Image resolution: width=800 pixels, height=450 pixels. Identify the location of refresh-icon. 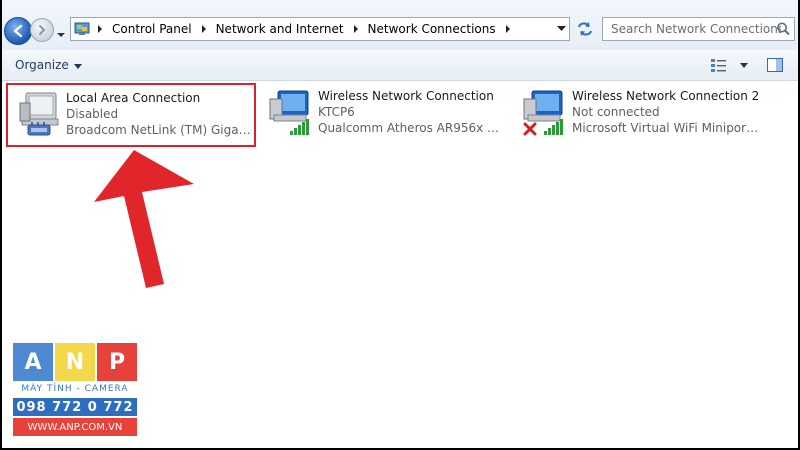
(585, 29).